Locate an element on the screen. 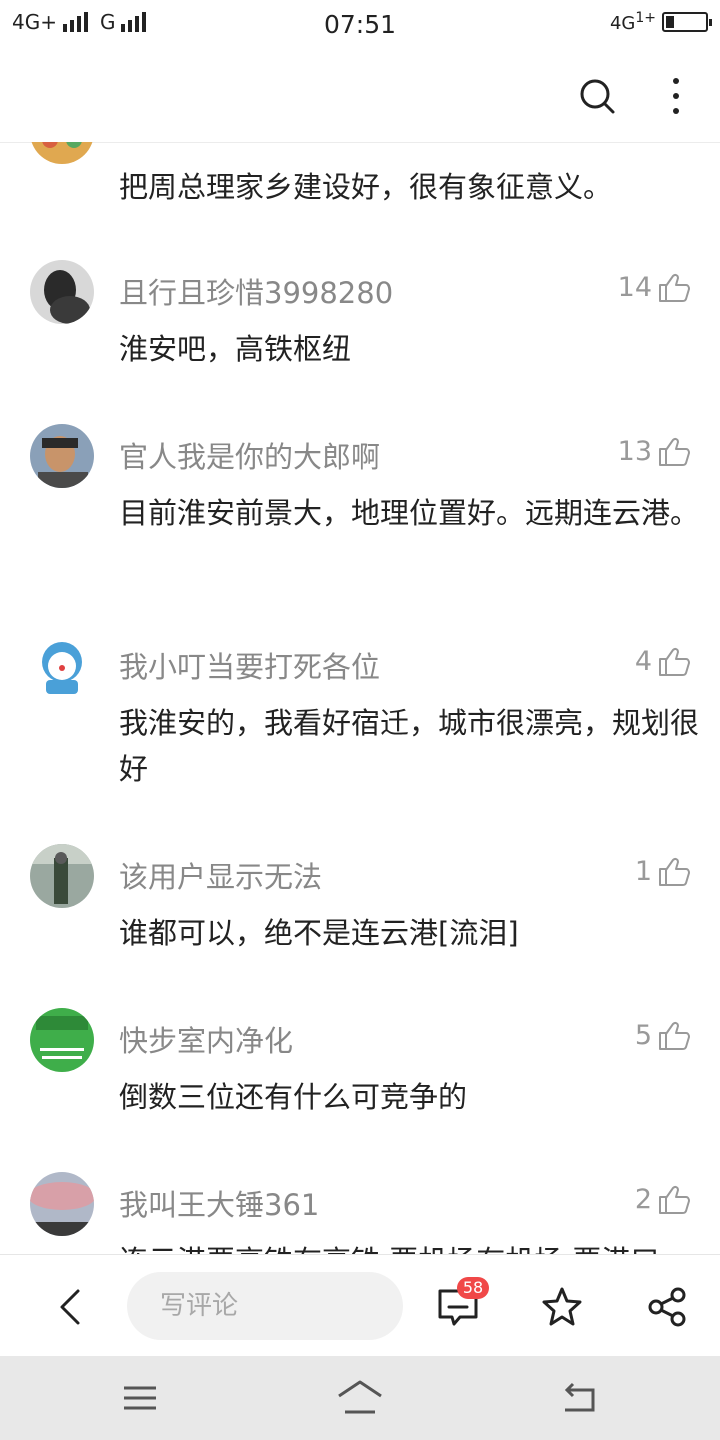 This screenshot has width=720, height=1440. like-count: 1 is located at coordinates (643, 871).